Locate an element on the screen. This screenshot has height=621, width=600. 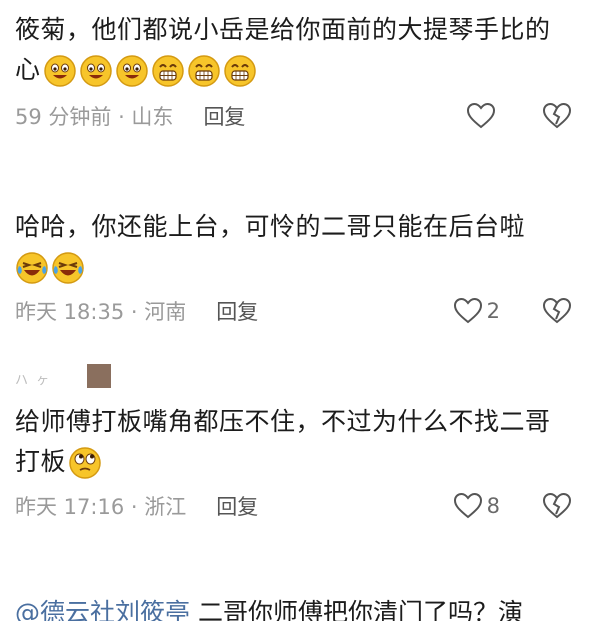
like-count: 8 is located at coordinates (493, 506).